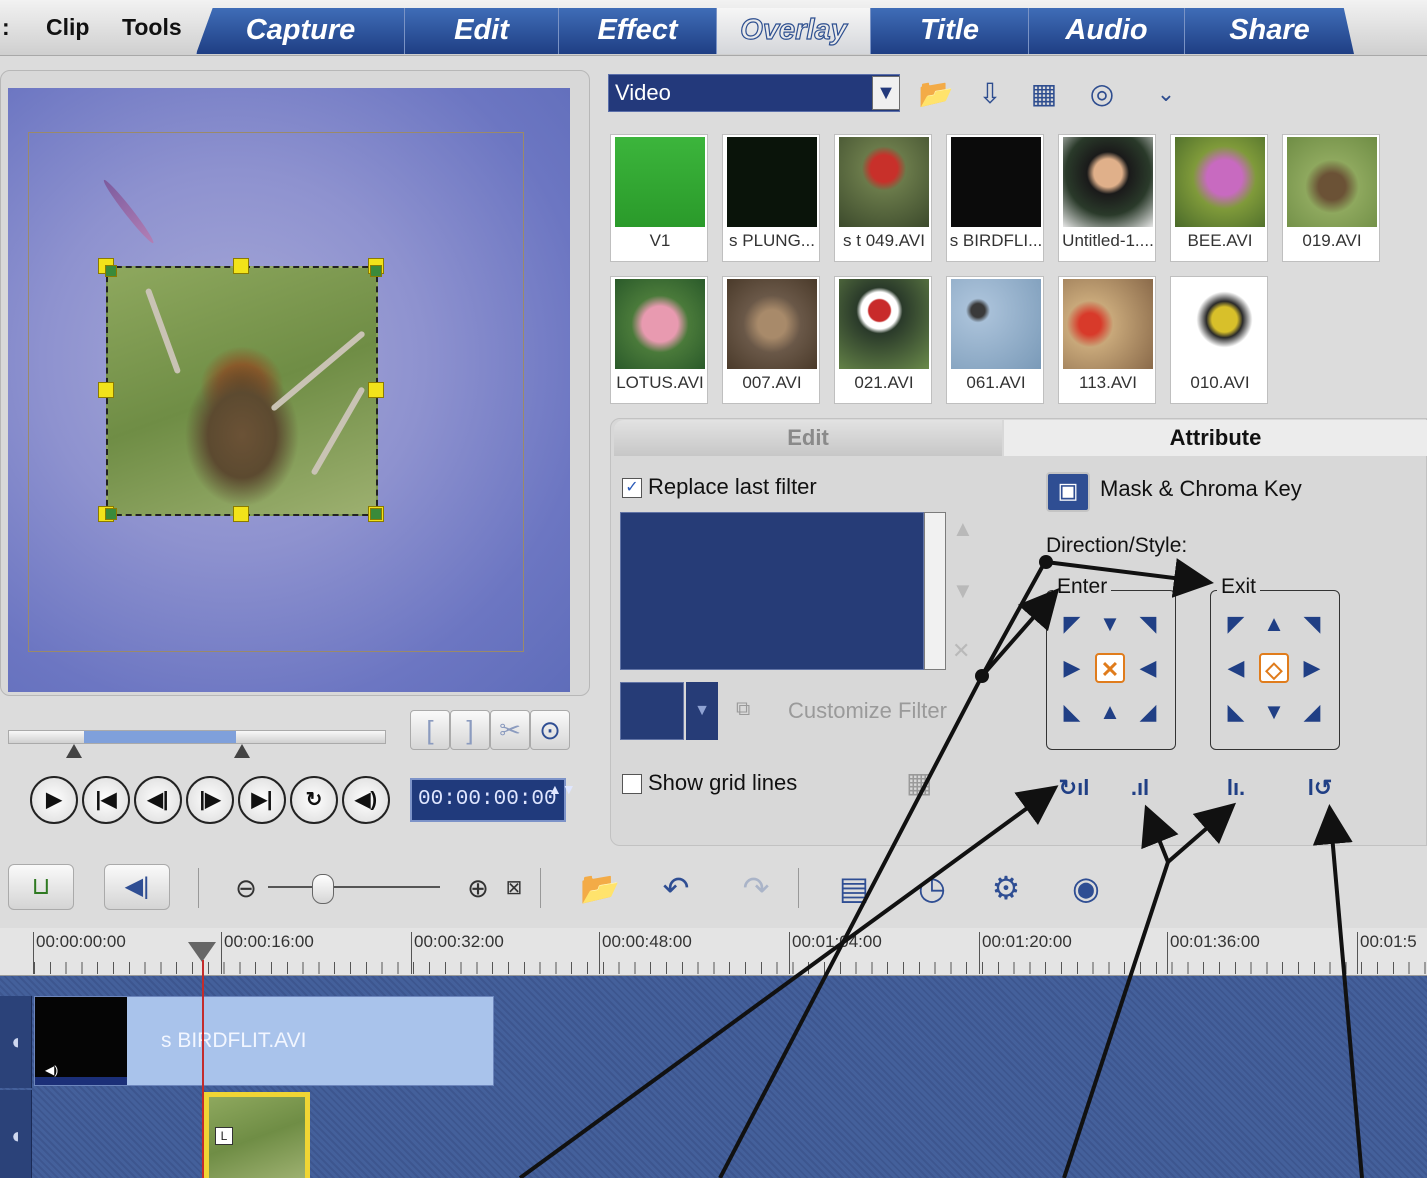  I want to click on enter-bottom-left-icon: ◣, so click(1072, 712).